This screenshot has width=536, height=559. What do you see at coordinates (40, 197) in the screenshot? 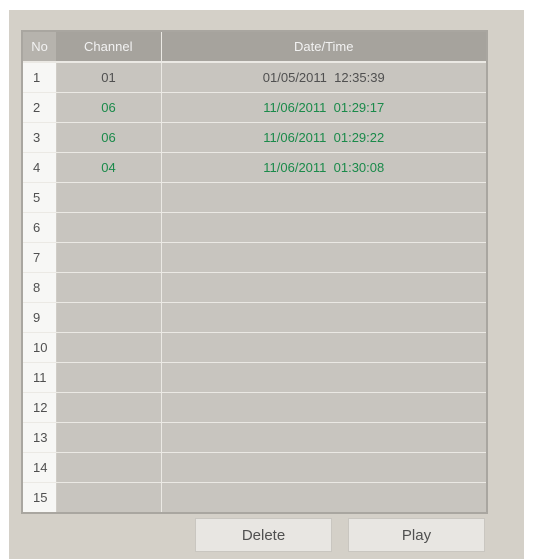
I see `row-number: 5` at bounding box center [40, 197].